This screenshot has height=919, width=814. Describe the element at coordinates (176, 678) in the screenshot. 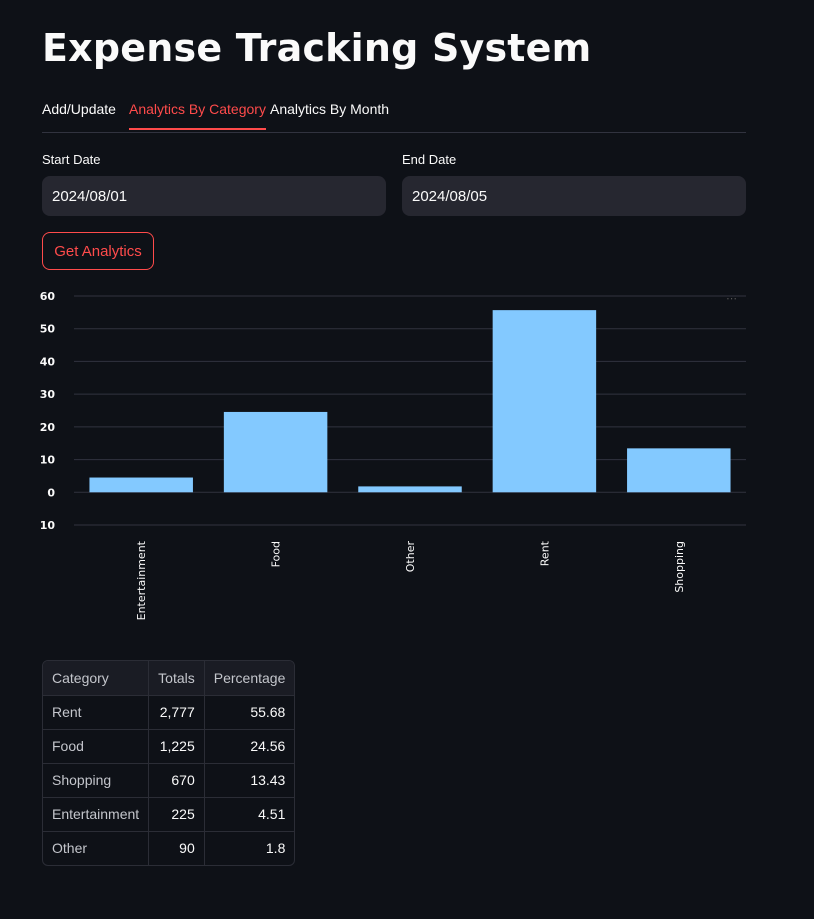

I see `column-header-totals: Totals` at that location.